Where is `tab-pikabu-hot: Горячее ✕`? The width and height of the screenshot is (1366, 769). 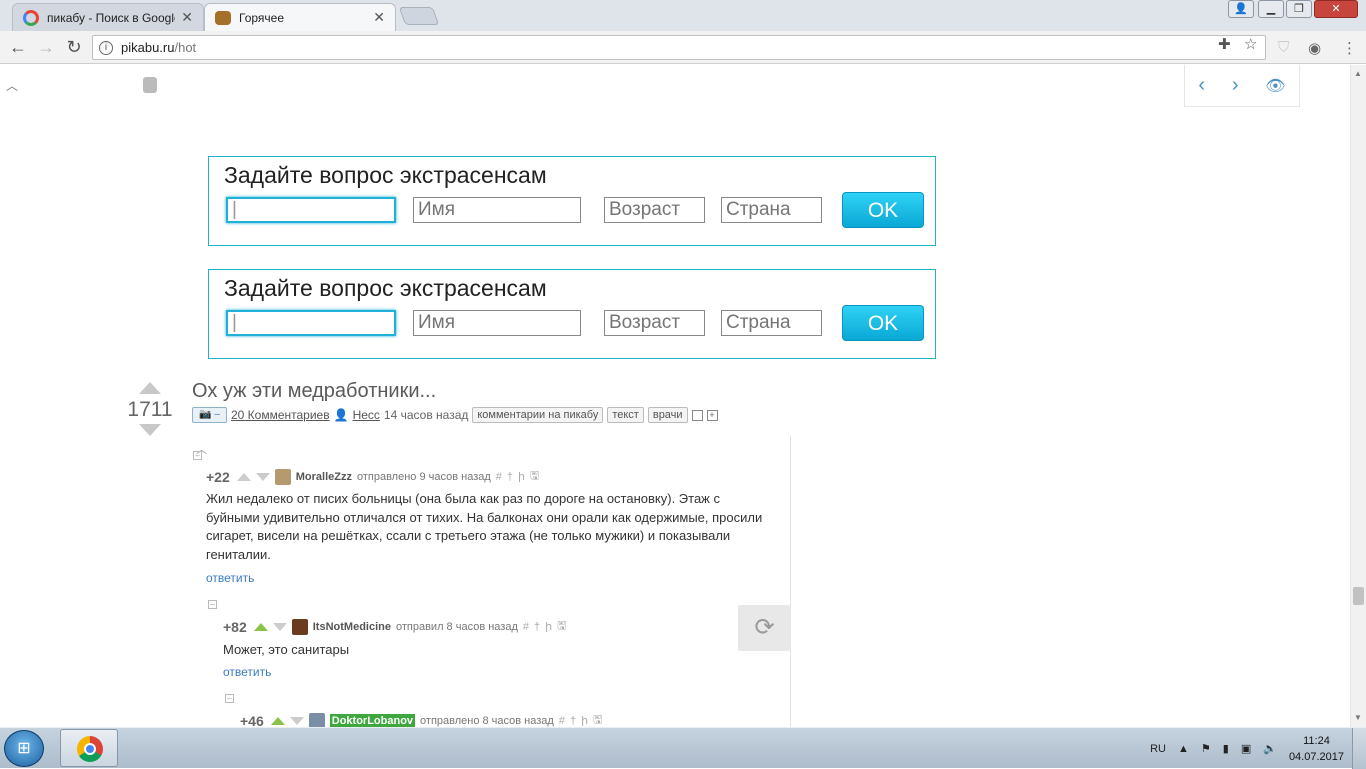 tab-pikabu-hot: Горячее ✕ is located at coordinates (300, 17).